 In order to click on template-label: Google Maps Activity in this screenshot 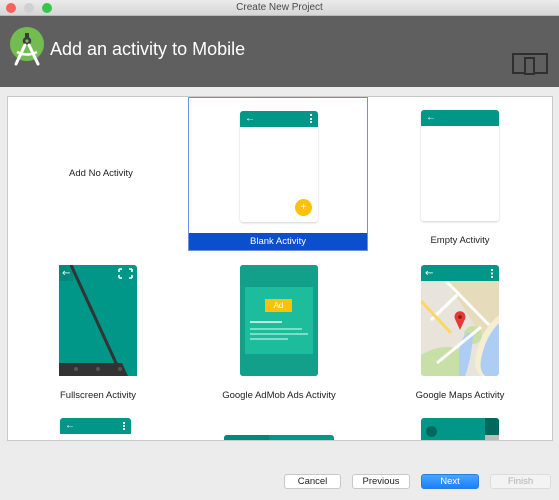, I will do `click(460, 395)`.